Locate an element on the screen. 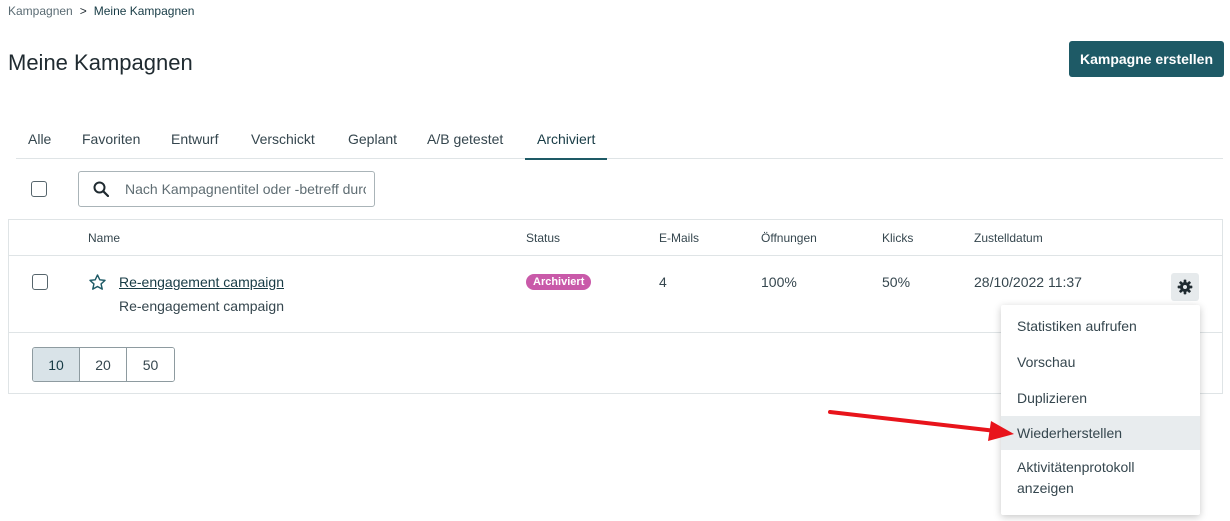  actions-gear-button is located at coordinates (1185, 287).